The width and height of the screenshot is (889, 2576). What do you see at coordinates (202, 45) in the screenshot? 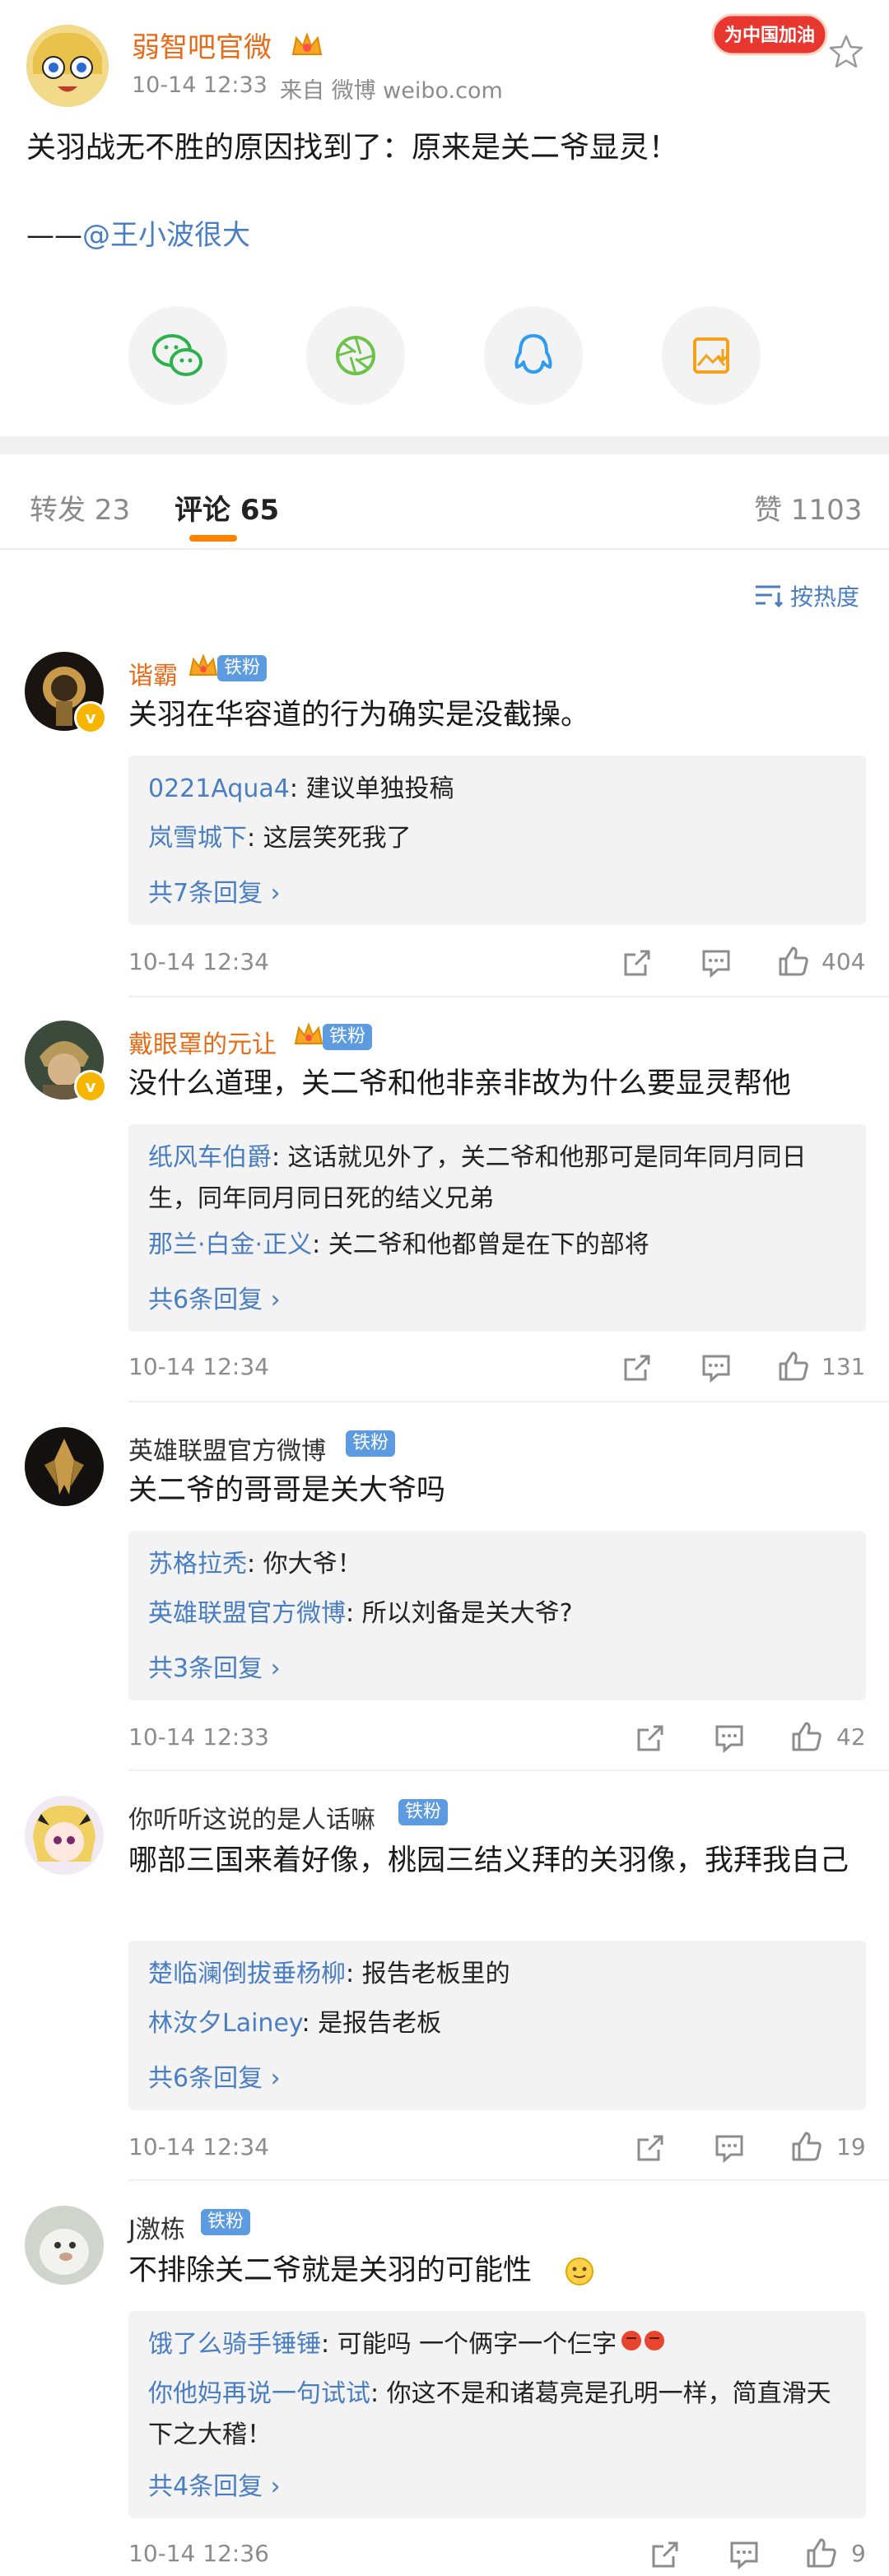
I see `author-name: 弱智吧官微` at bounding box center [202, 45].